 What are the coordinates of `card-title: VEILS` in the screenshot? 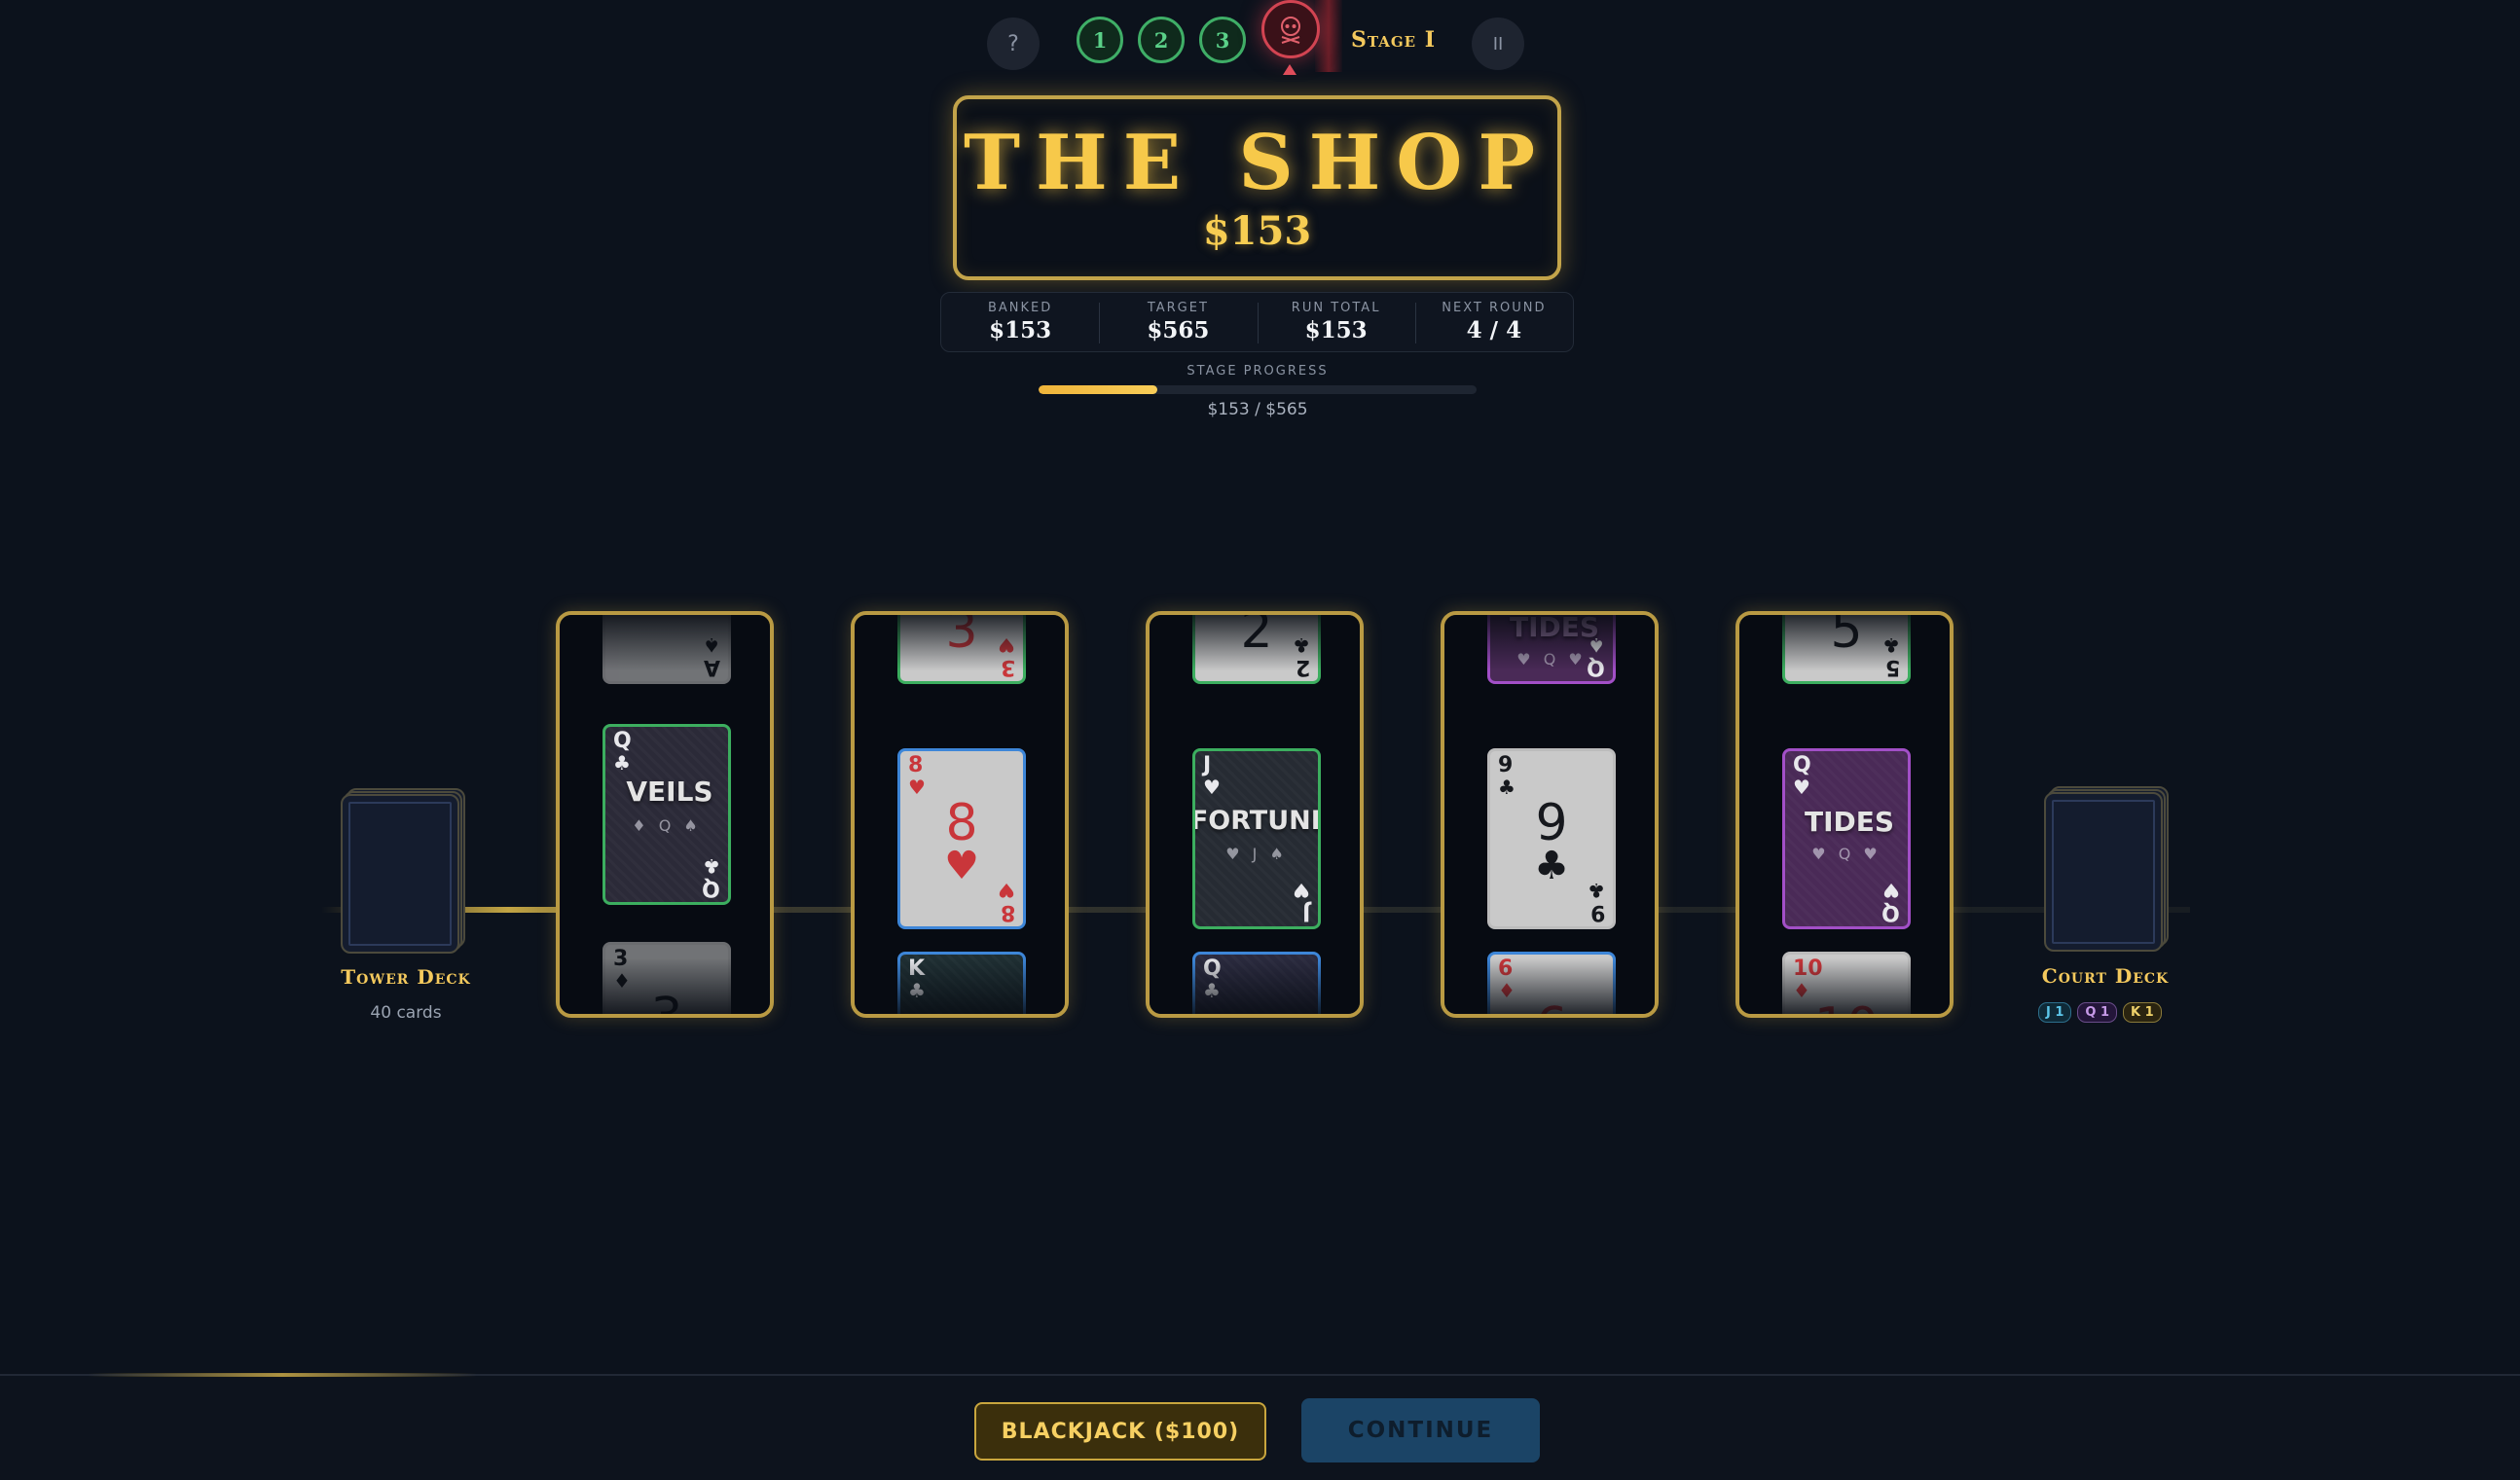 It's located at (669, 792).